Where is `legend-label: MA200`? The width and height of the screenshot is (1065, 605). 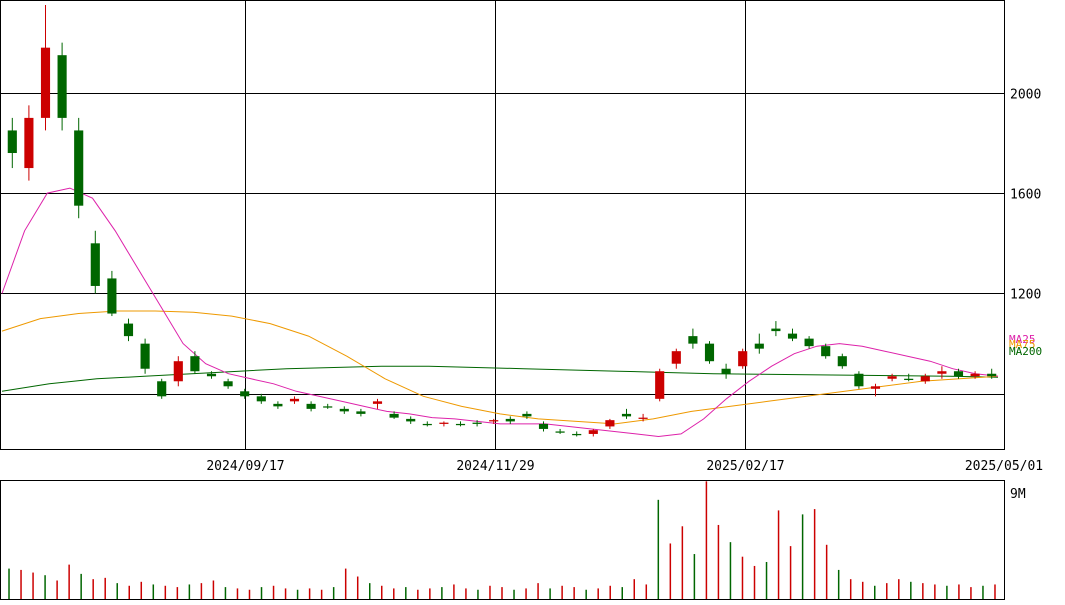 legend-label: MA200 is located at coordinates (1025, 351).